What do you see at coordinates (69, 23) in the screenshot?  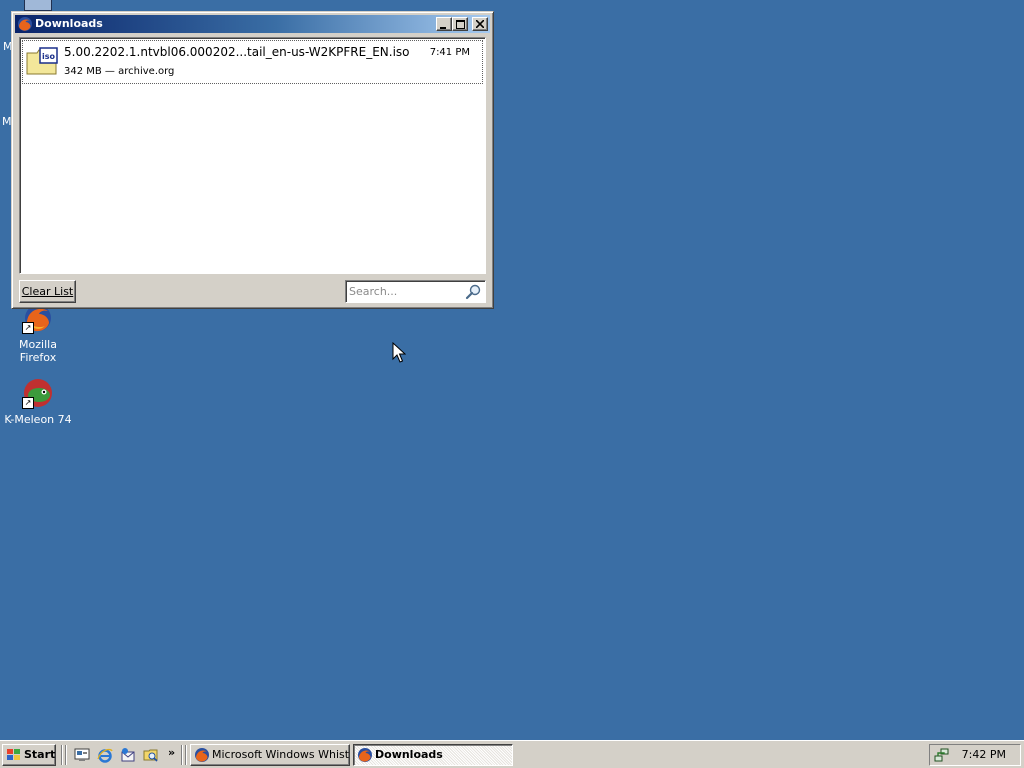 I see `window-title: Downloads` at bounding box center [69, 23].